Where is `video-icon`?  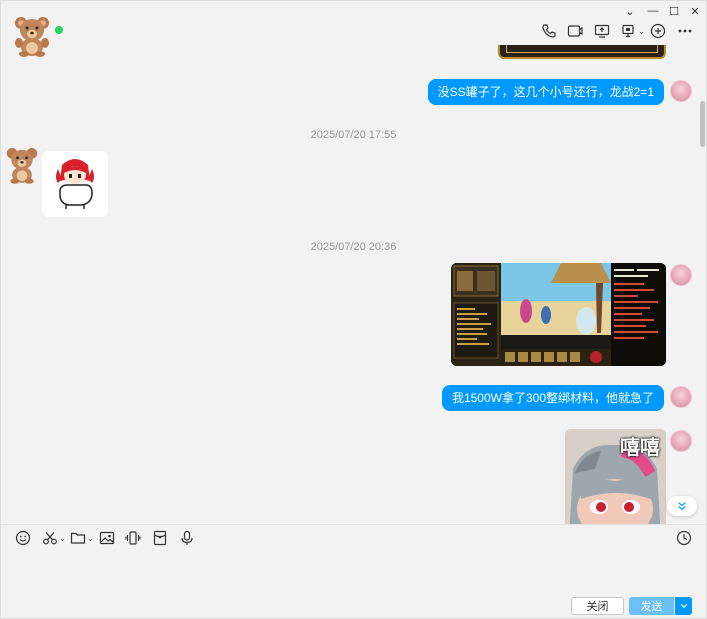 video-icon is located at coordinates (575, 31).